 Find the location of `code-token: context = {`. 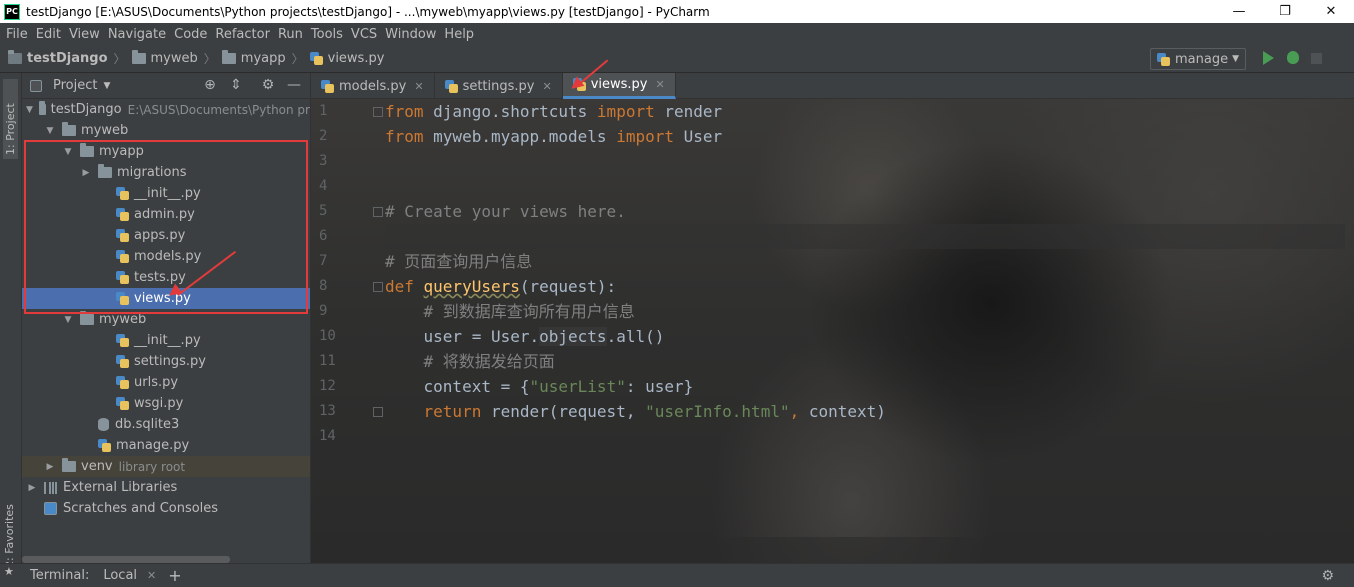

code-token: context = { is located at coordinates (457, 386).